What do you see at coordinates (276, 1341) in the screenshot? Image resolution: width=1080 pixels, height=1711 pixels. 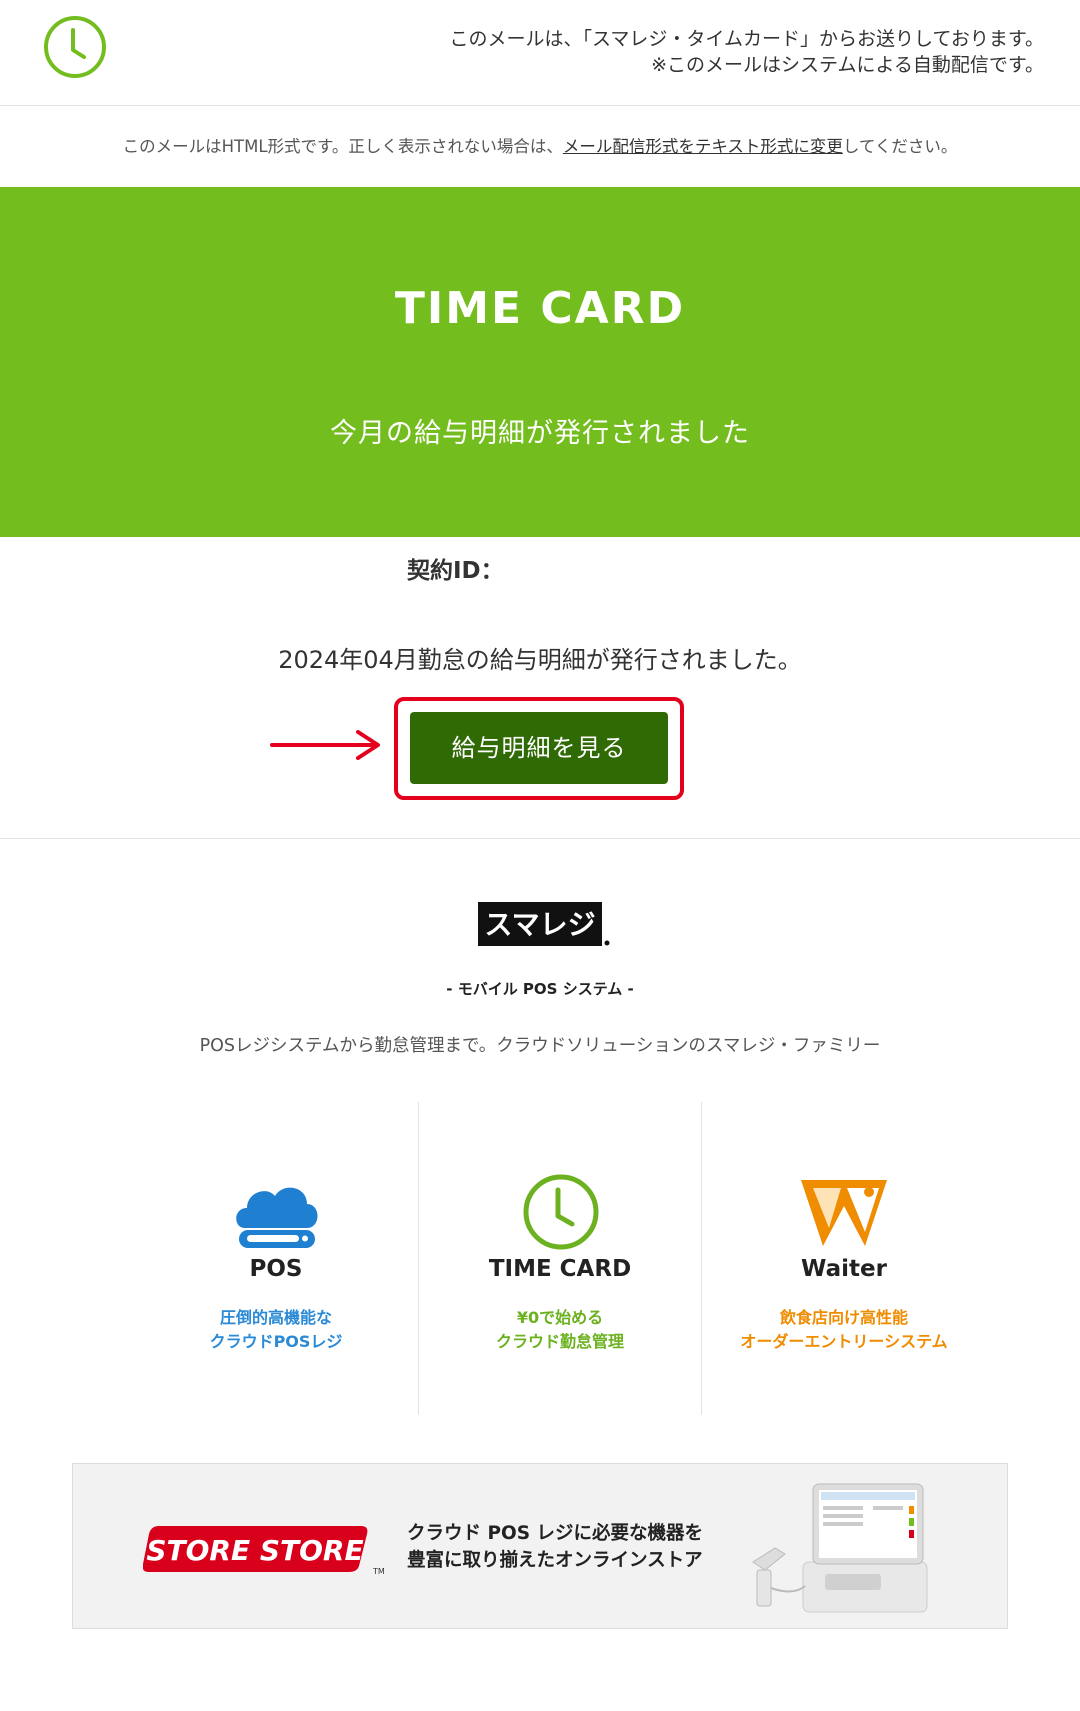 I see `product-desc-line: クラウドPOSレジ` at bounding box center [276, 1341].